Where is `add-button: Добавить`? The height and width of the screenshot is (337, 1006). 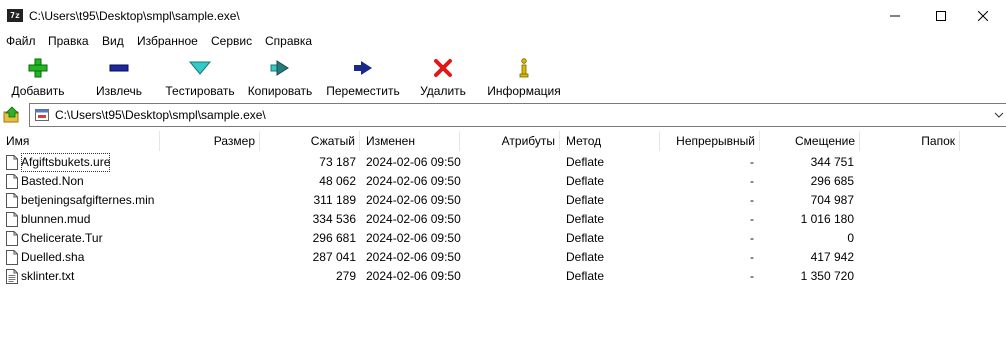
add-button: Добавить is located at coordinates (38, 77).